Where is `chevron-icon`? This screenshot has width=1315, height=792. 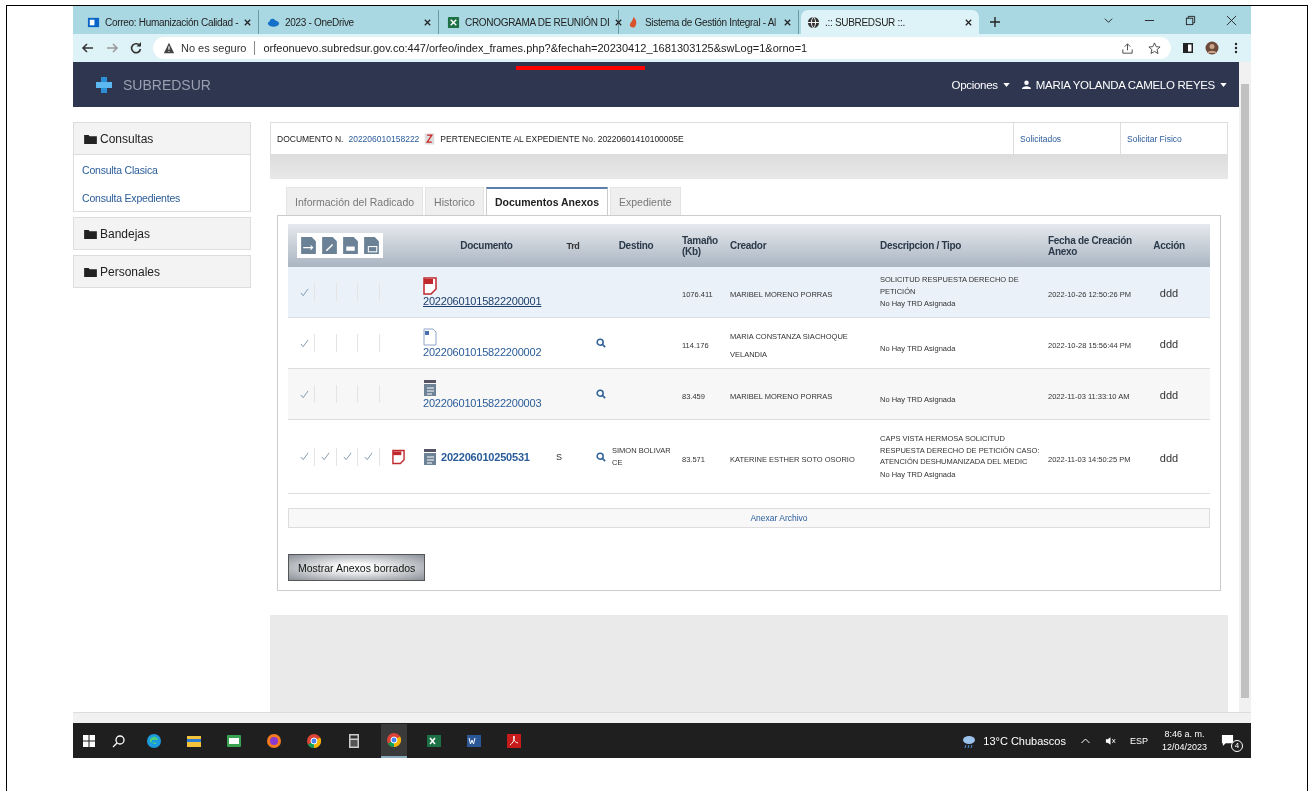
chevron-icon is located at coordinates (1108, 20).